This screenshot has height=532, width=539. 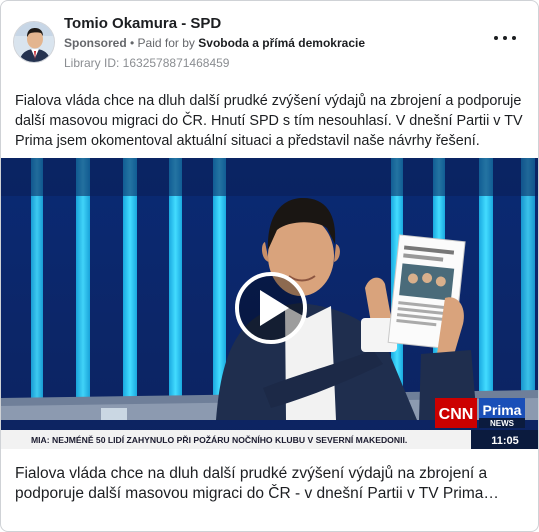 What do you see at coordinates (502, 410) in the screenshot?
I see `prima-logo-text: Prima` at bounding box center [502, 410].